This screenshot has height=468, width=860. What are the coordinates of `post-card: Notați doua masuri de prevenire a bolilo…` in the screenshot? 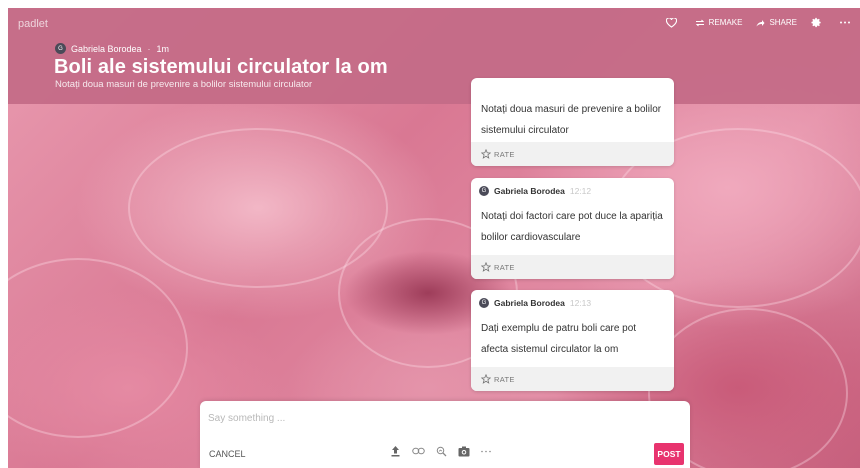 It's located at (572, 122).